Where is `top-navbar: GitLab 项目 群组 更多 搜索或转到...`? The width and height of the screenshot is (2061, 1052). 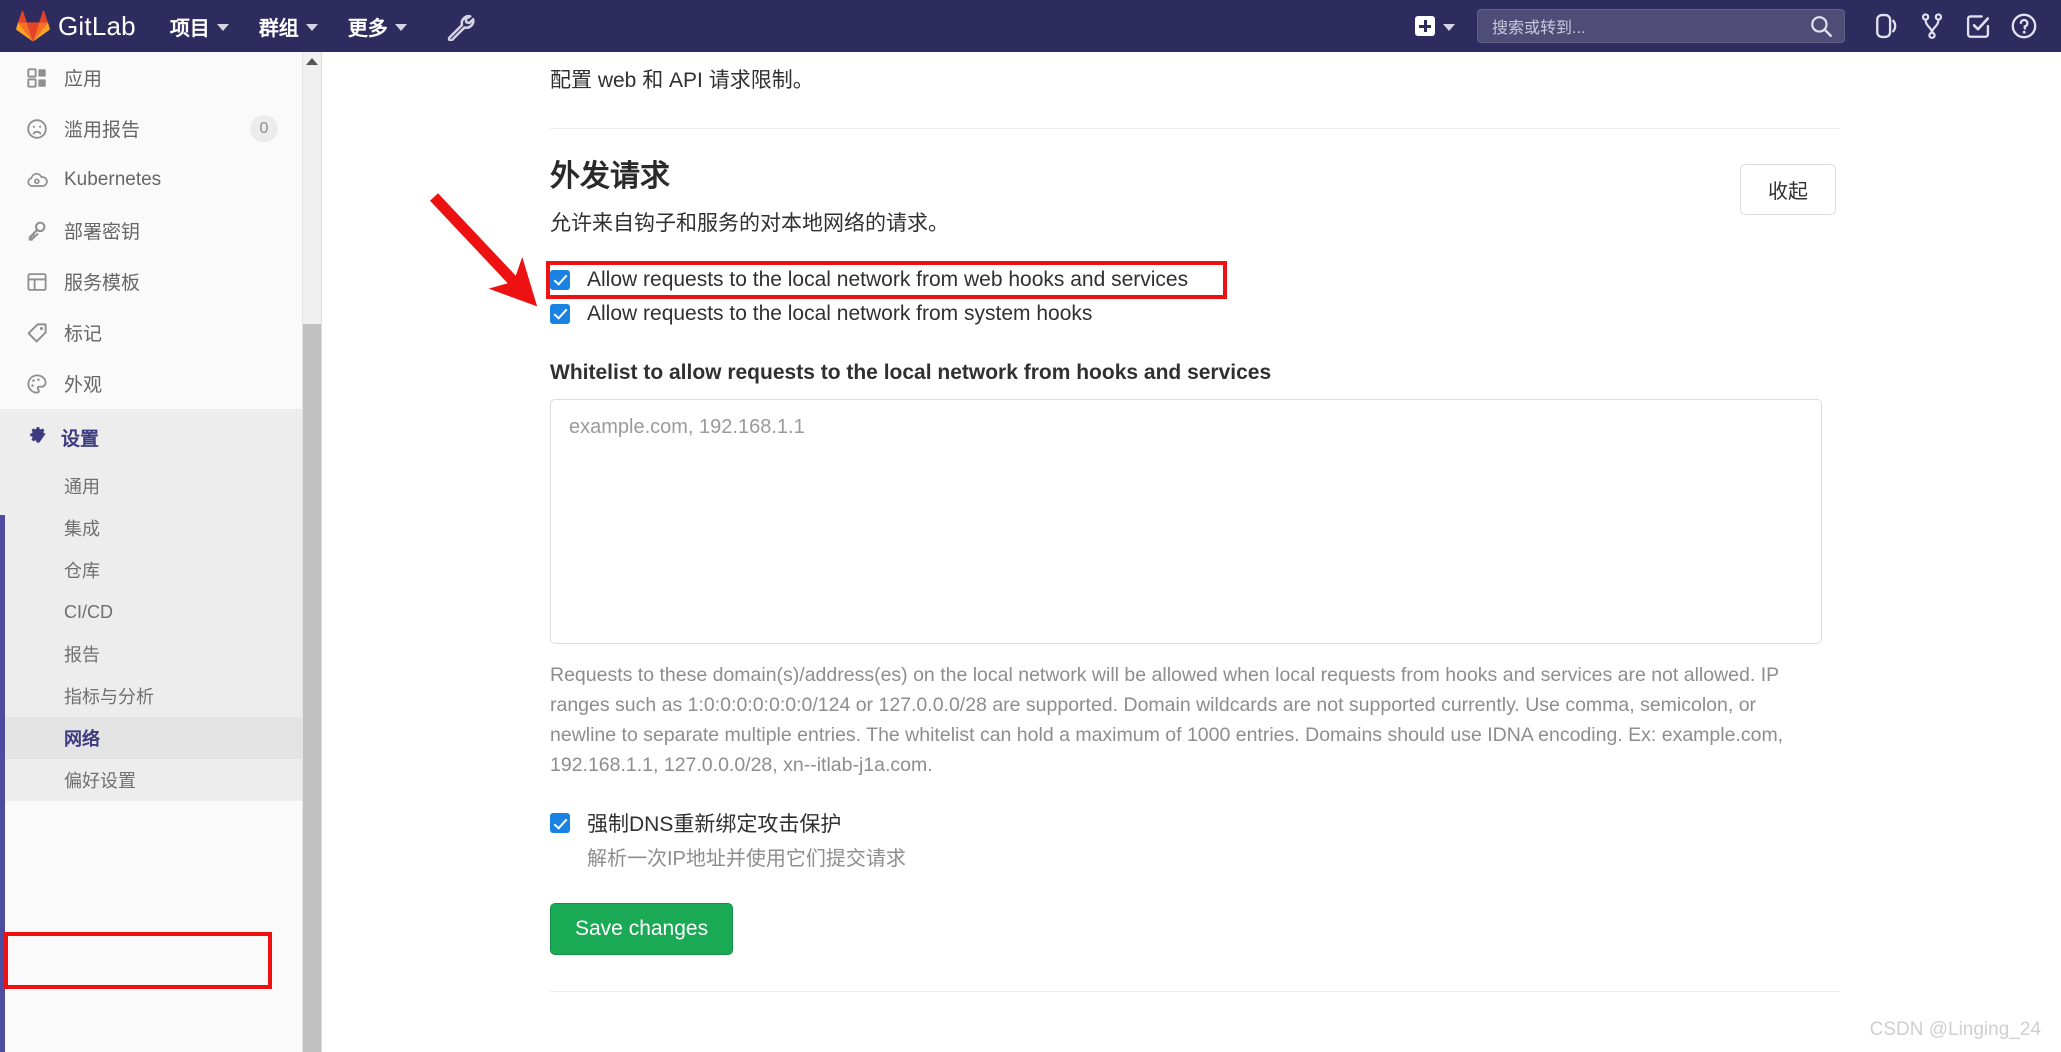 top-navbar: GitLab 项目 群组 更多 搜索或转到... is located at coordinates (1030, 26).